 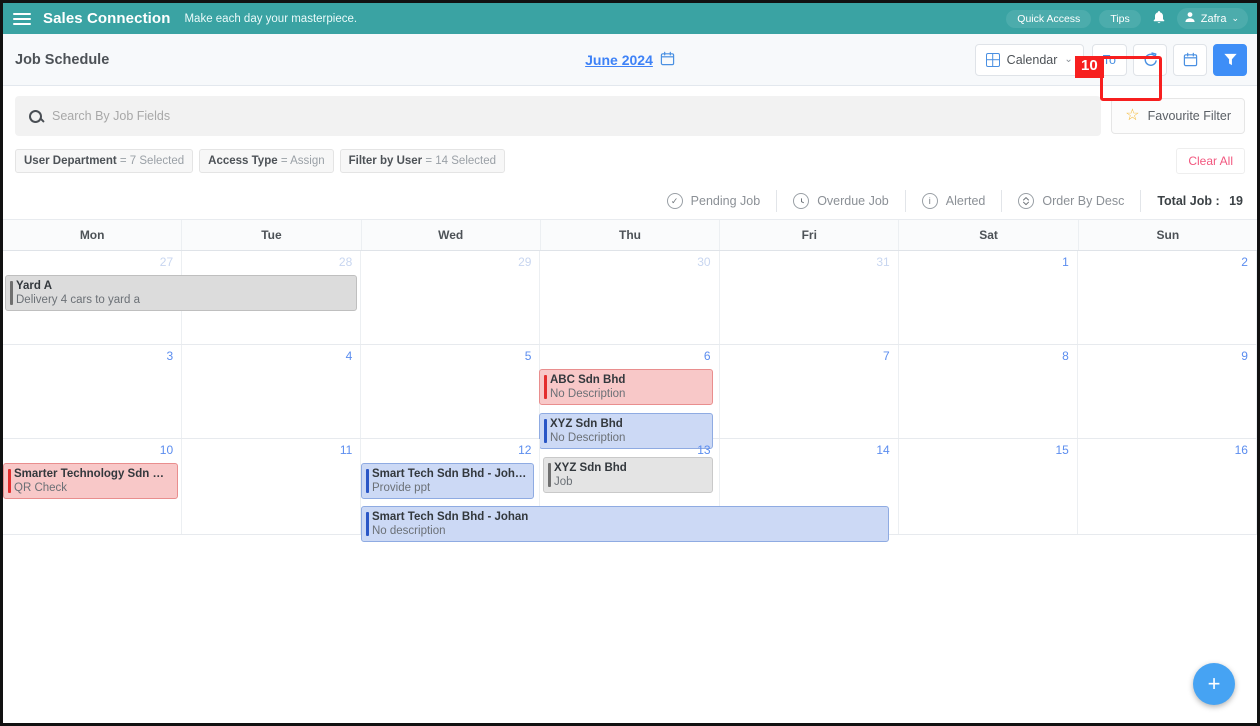 I want to click on day-cell: 30, so click(x=630, y=297).